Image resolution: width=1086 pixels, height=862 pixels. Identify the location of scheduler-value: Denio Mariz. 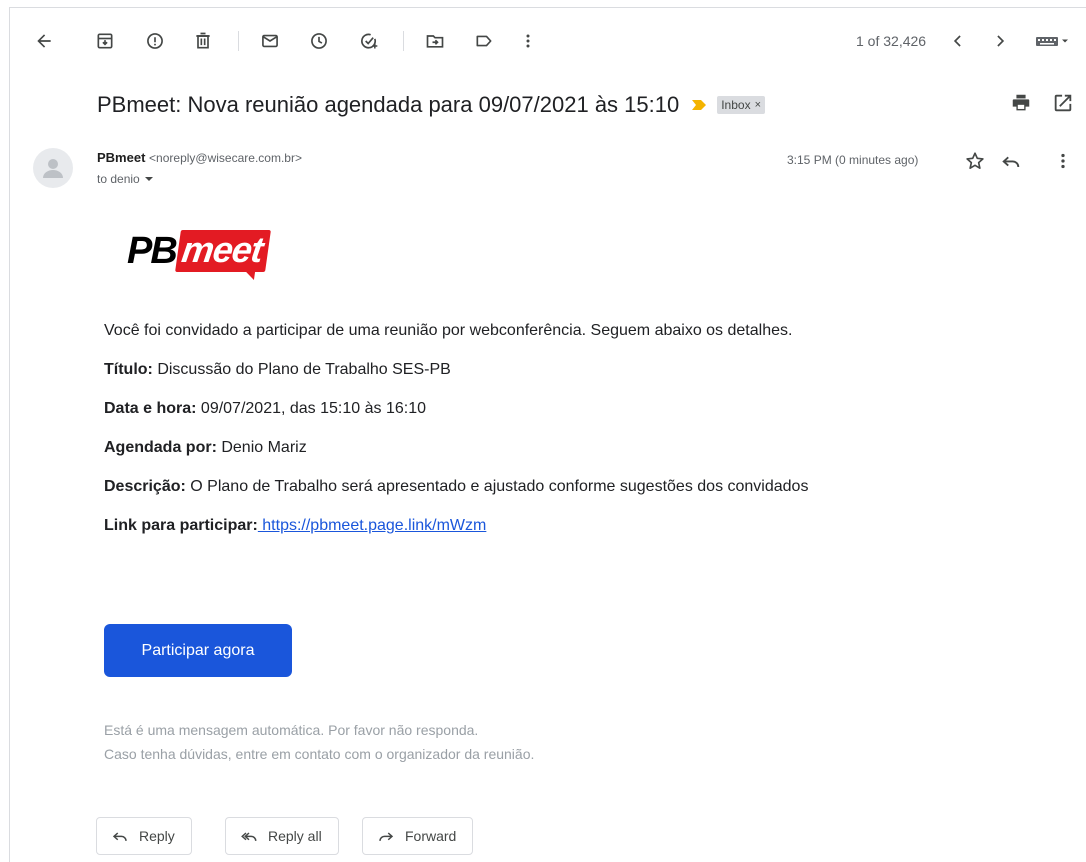
(261, 447).